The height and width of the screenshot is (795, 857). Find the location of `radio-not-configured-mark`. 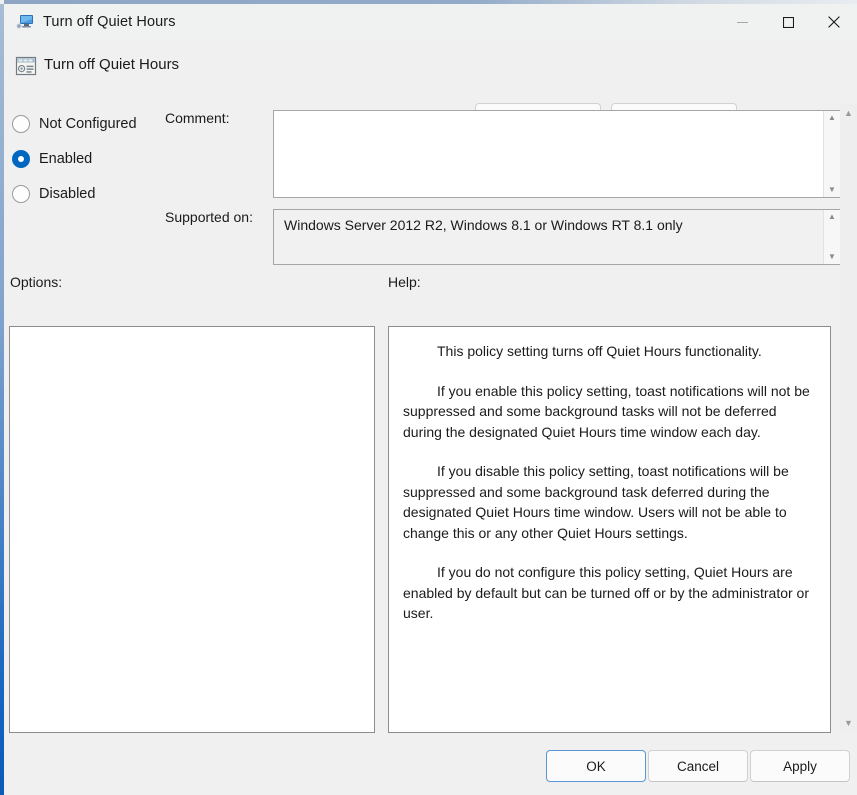

radio-not-configured-mark is located at coordinates (21, 124).